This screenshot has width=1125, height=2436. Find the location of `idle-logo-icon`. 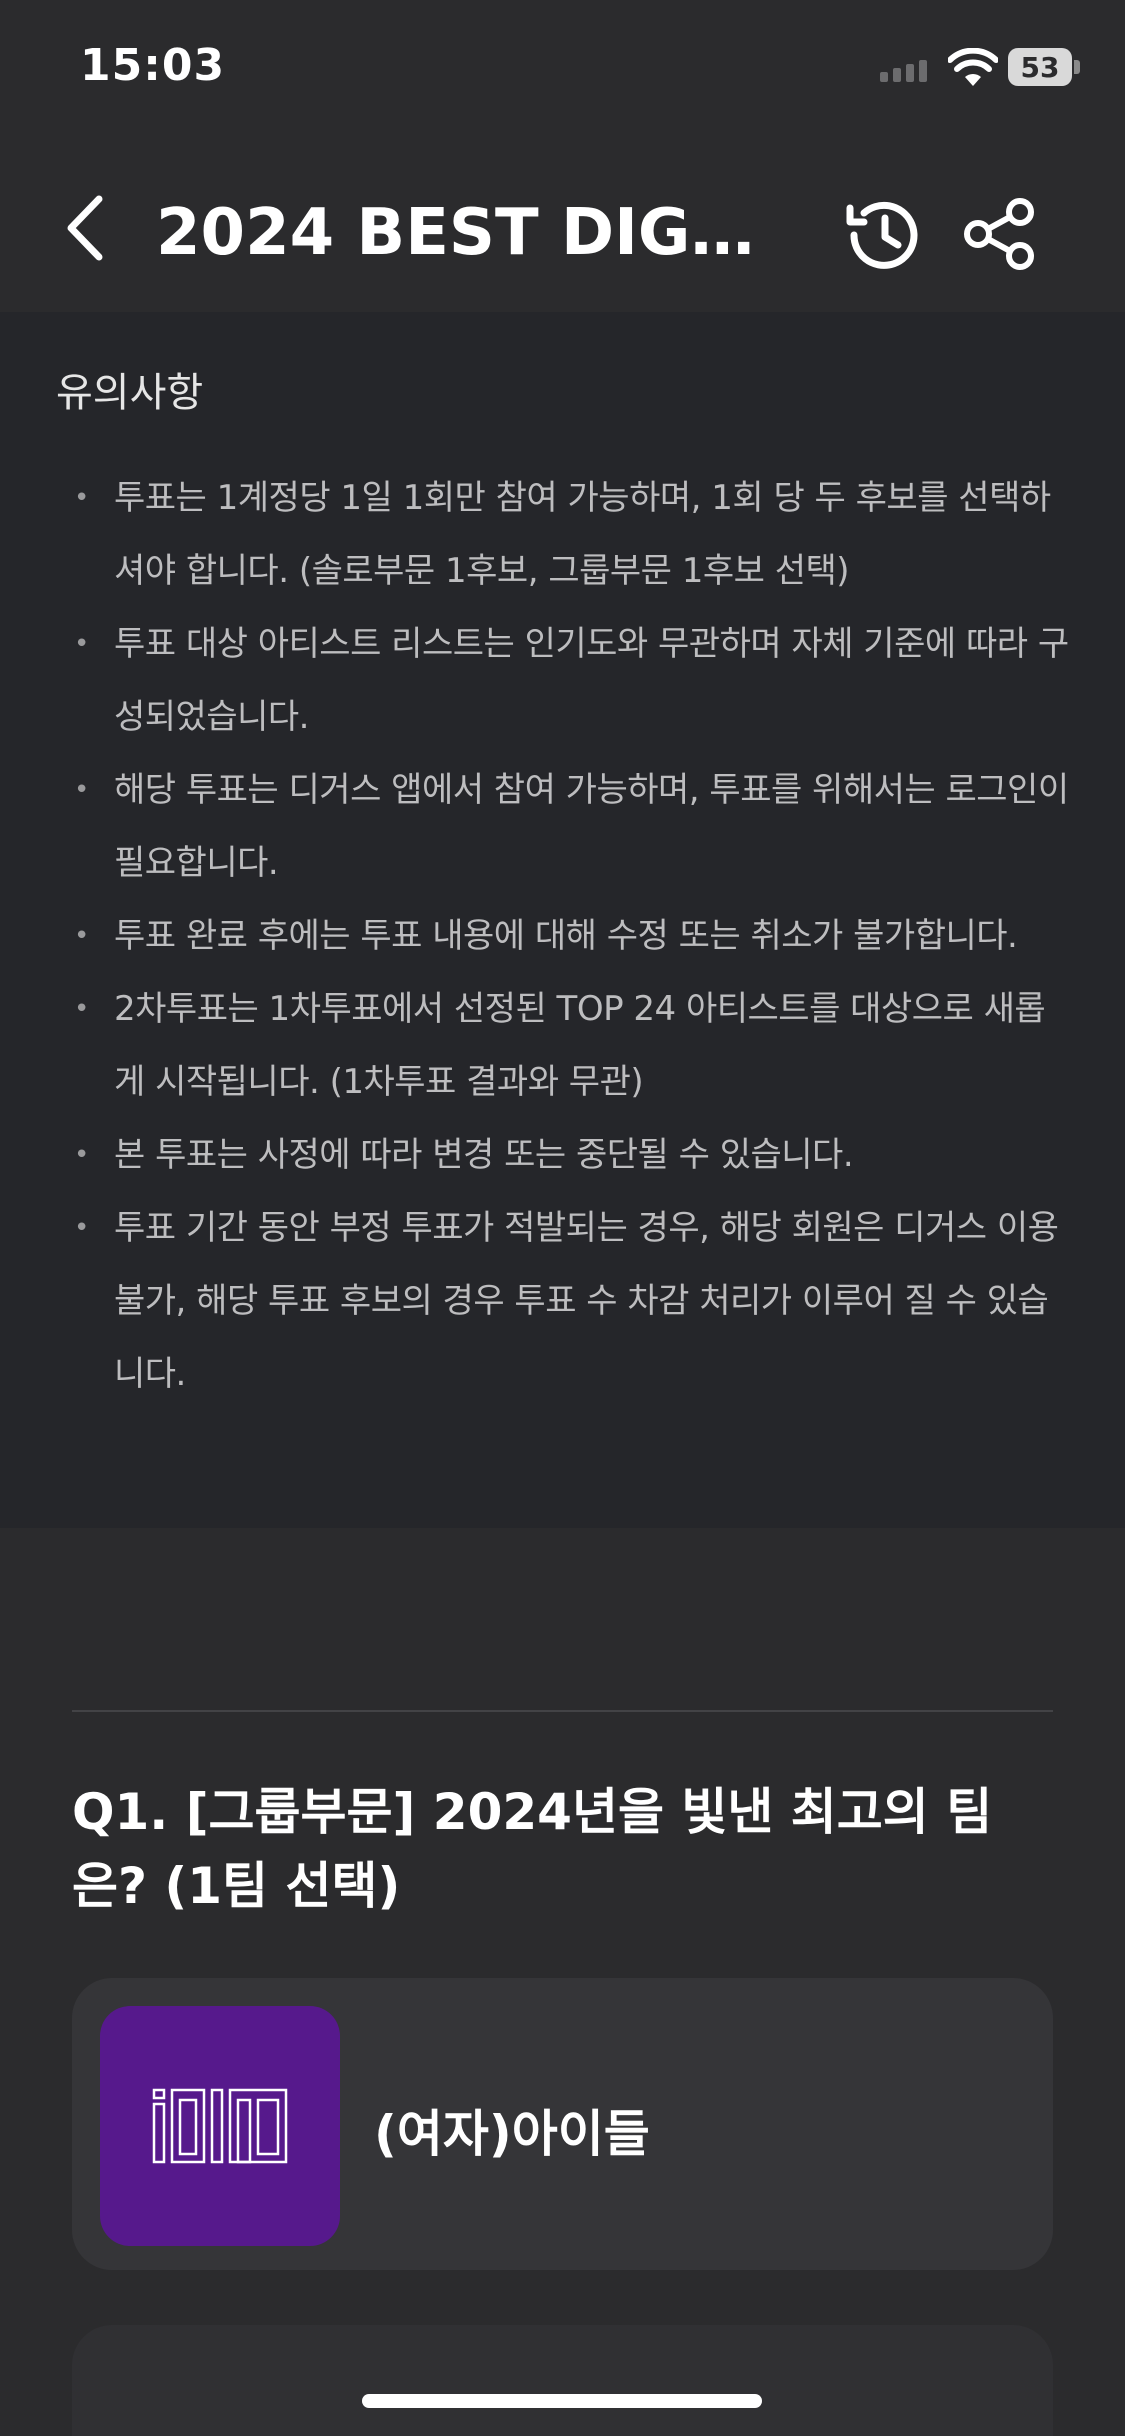

idle-logo-icon is located at coordinates (220, 2126).